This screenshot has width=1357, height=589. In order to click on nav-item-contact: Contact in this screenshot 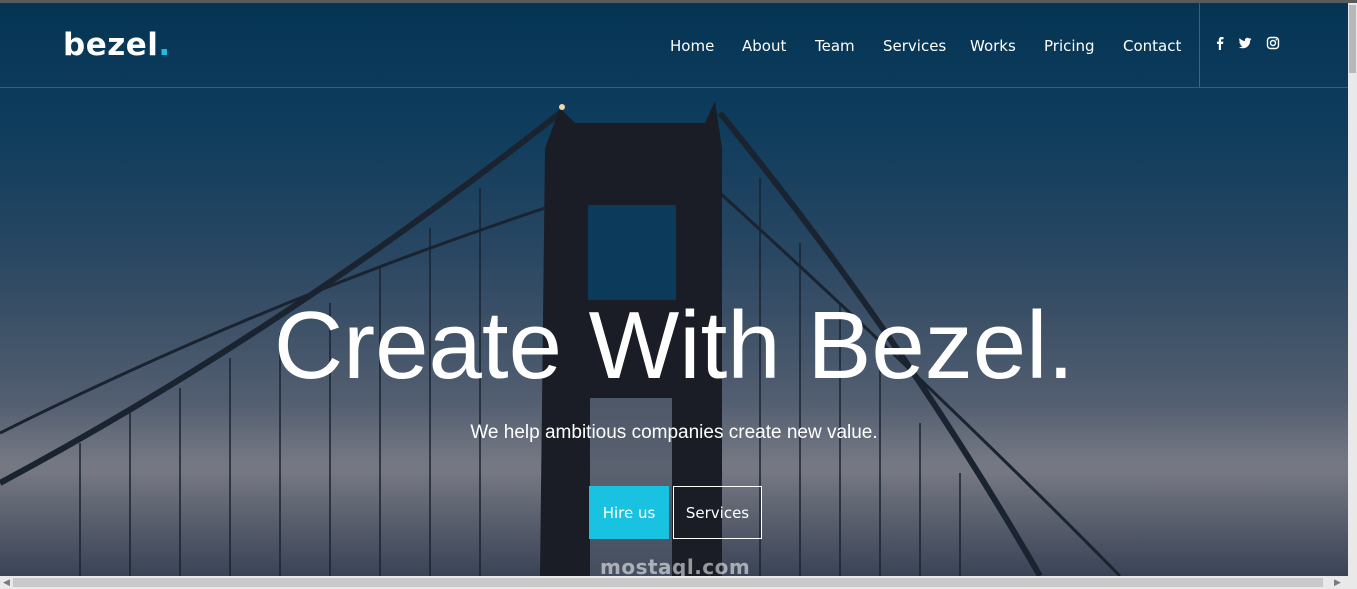, I will do `click(1152, 46)`.